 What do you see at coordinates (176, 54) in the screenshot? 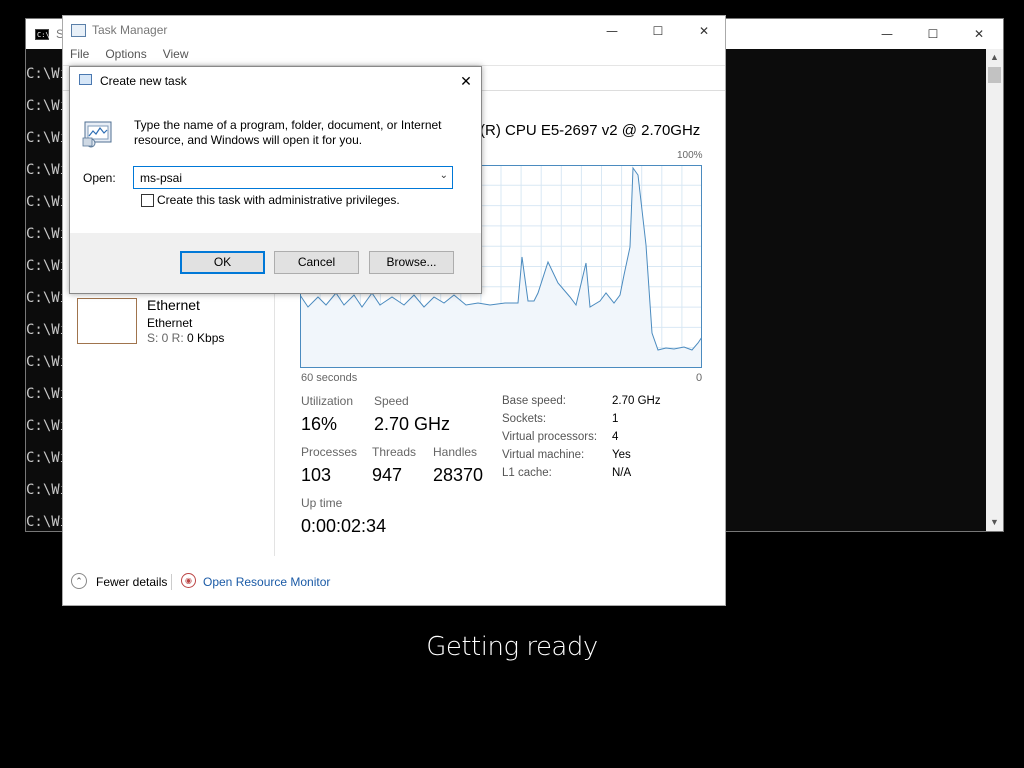
I see `menu-view: View` at bounding box center [176, 54].